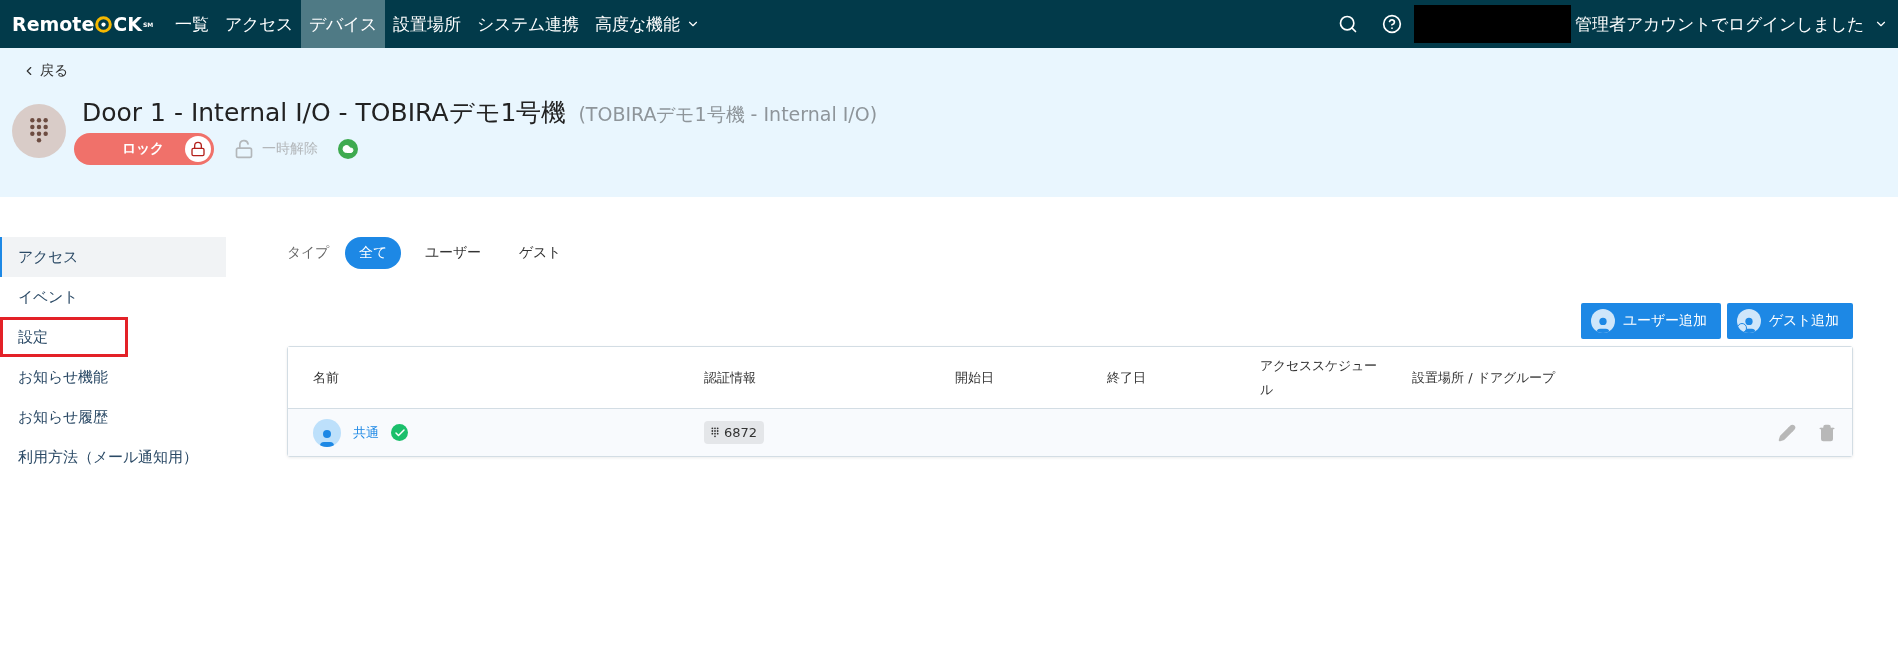 This screenshot has height=649, width=1898. Describe the element at coordinates (730, 377) in the screenshot. I see `column-header: 認証情報` at that location.